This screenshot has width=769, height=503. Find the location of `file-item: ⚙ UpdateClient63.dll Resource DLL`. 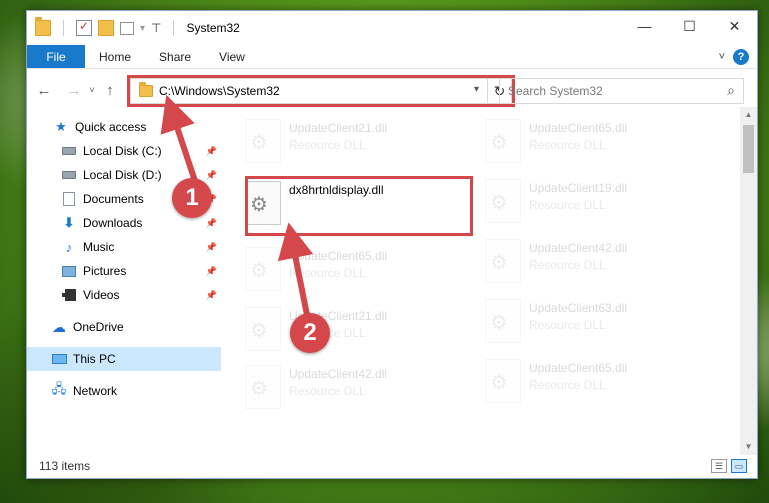

file-item: ⚙ UpdateClient63.dll Resource DLL is located at coordinates (582, 322).